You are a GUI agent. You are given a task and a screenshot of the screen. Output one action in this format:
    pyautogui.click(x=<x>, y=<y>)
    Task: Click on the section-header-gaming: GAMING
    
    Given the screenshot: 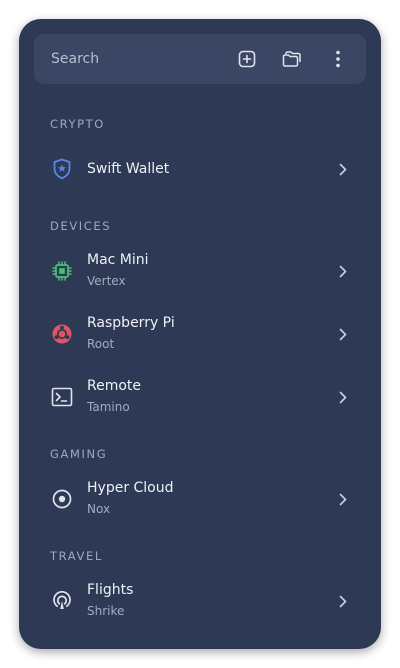 What is the action you would take?
    pyautogui.click(x=79, y=454)
    